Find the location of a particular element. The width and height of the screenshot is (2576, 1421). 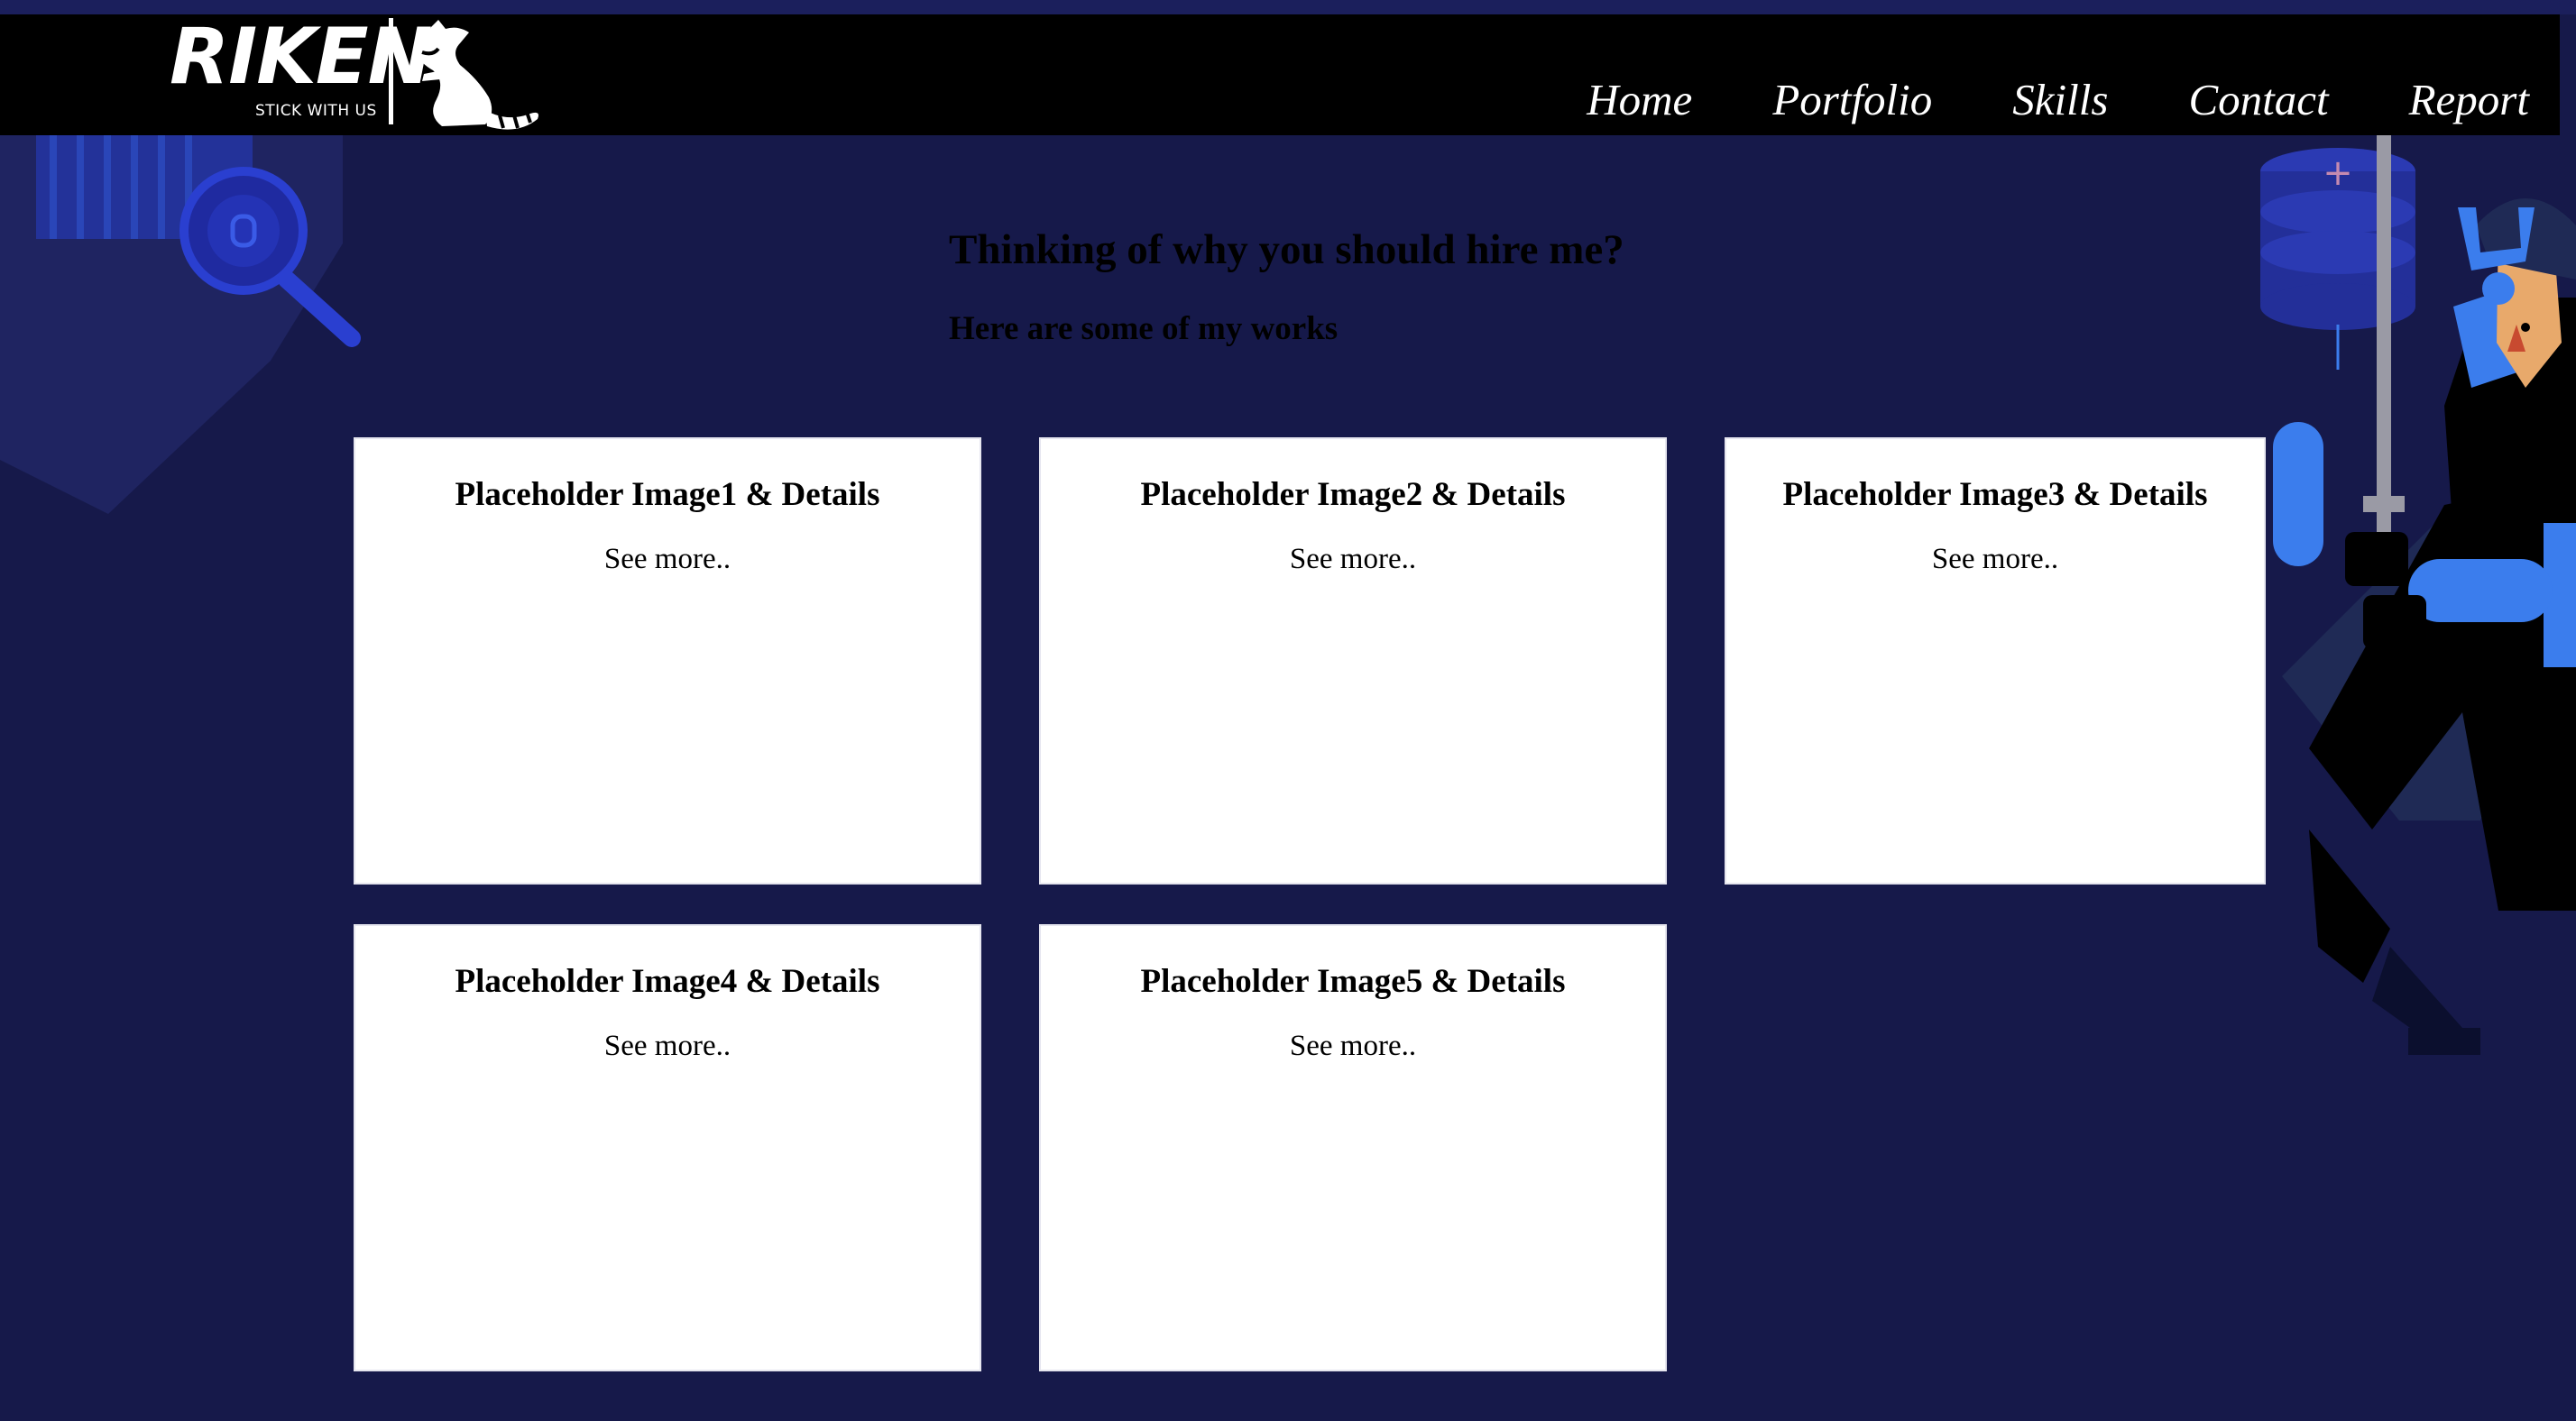

logo-divider is located at coordinates (391, 71).